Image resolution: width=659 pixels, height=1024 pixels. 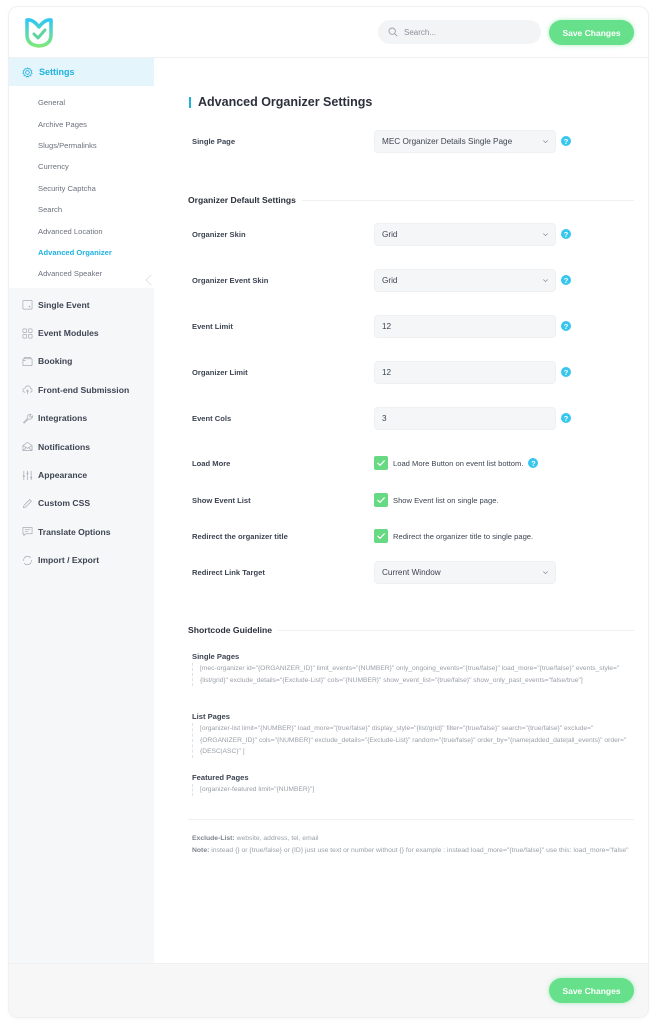 I want to click on sidebar-item-label: Translate Options, so click(x=74, y=531).